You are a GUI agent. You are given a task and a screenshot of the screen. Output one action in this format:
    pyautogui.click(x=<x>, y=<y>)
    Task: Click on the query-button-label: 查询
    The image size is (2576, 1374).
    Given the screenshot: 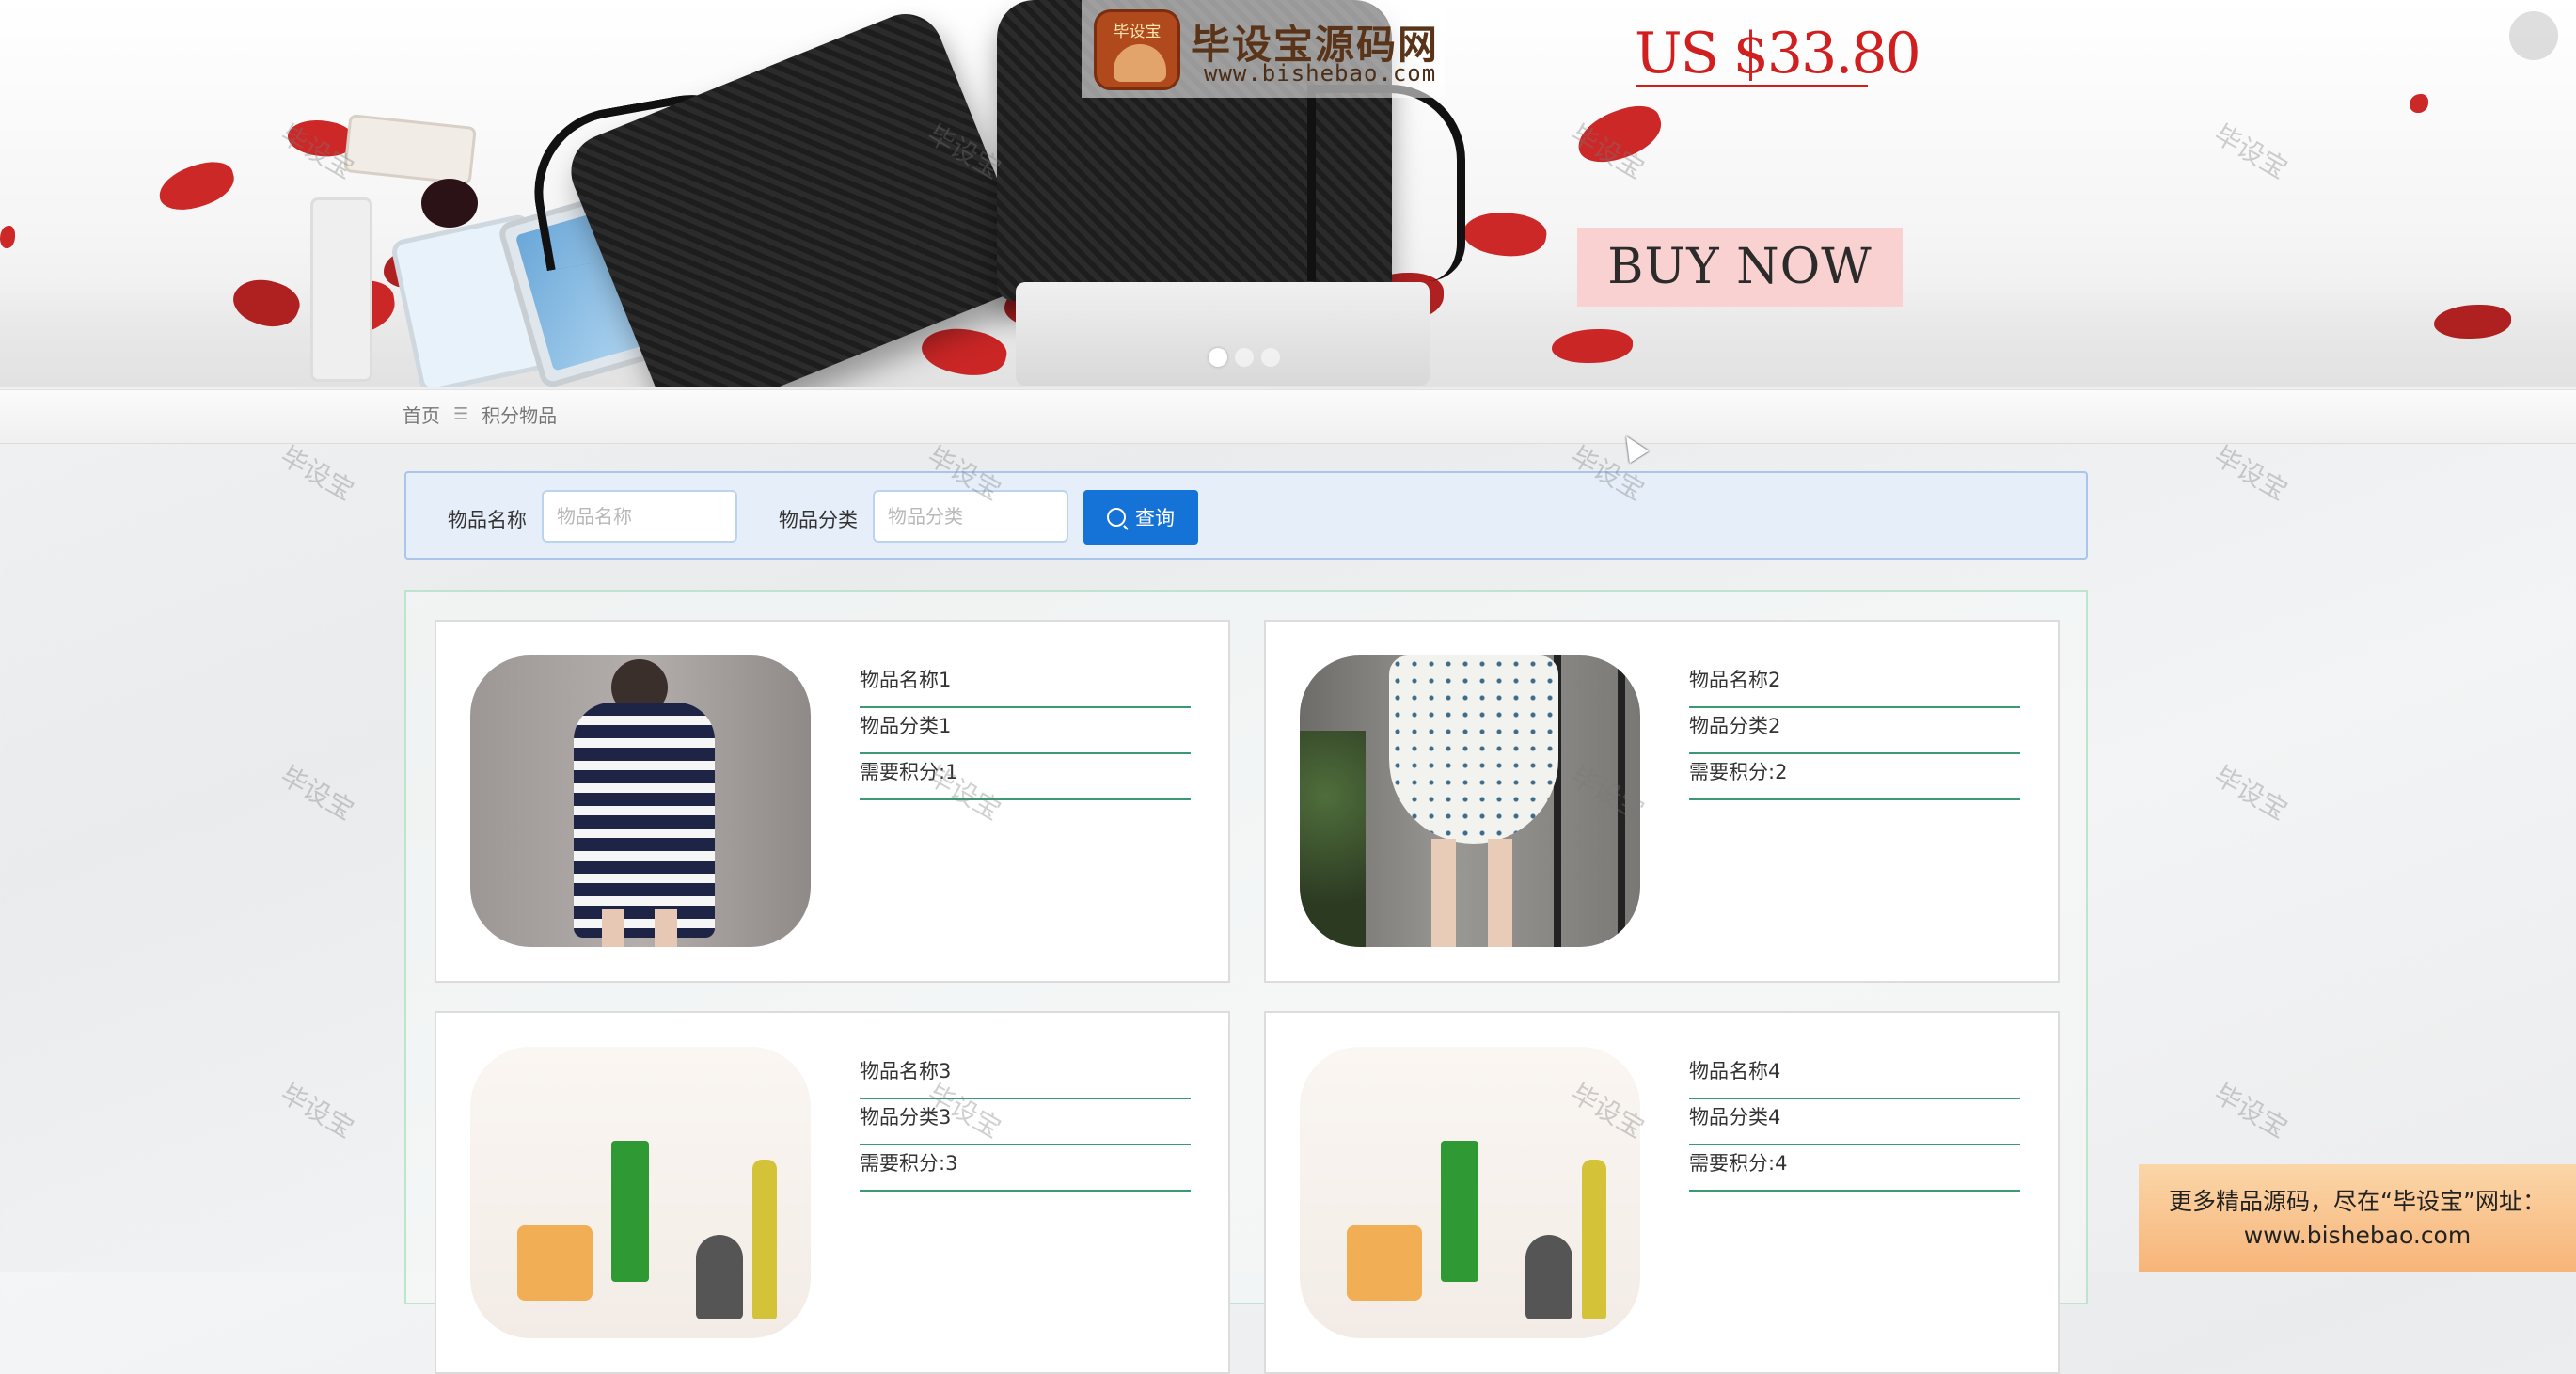 What is the action you would take?
    pyautogui.click(x=1155, y=518)
    